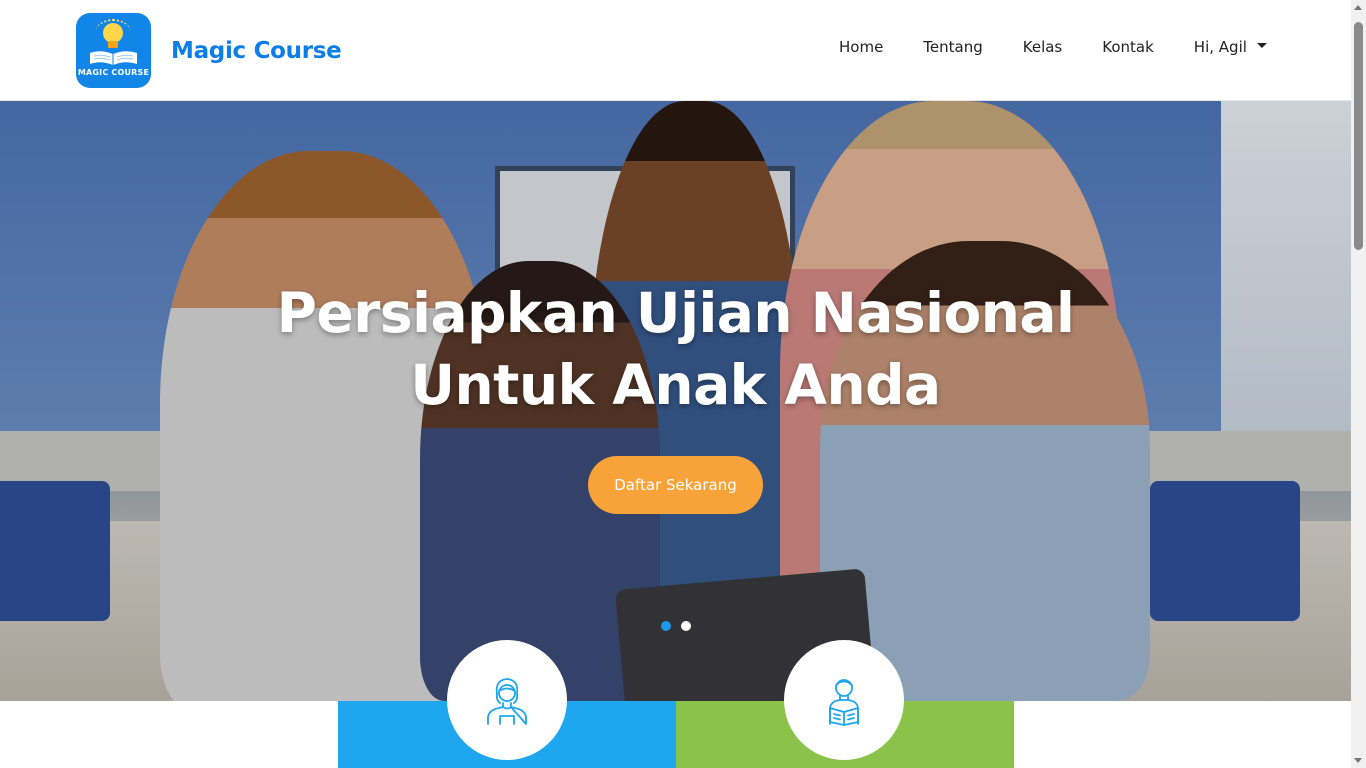 The width and height of the screenshot is (1366, 768). Describe the element at coordinates (1128, 47) in the screenshot. I see `nav-kontak: Kontak` at that location.